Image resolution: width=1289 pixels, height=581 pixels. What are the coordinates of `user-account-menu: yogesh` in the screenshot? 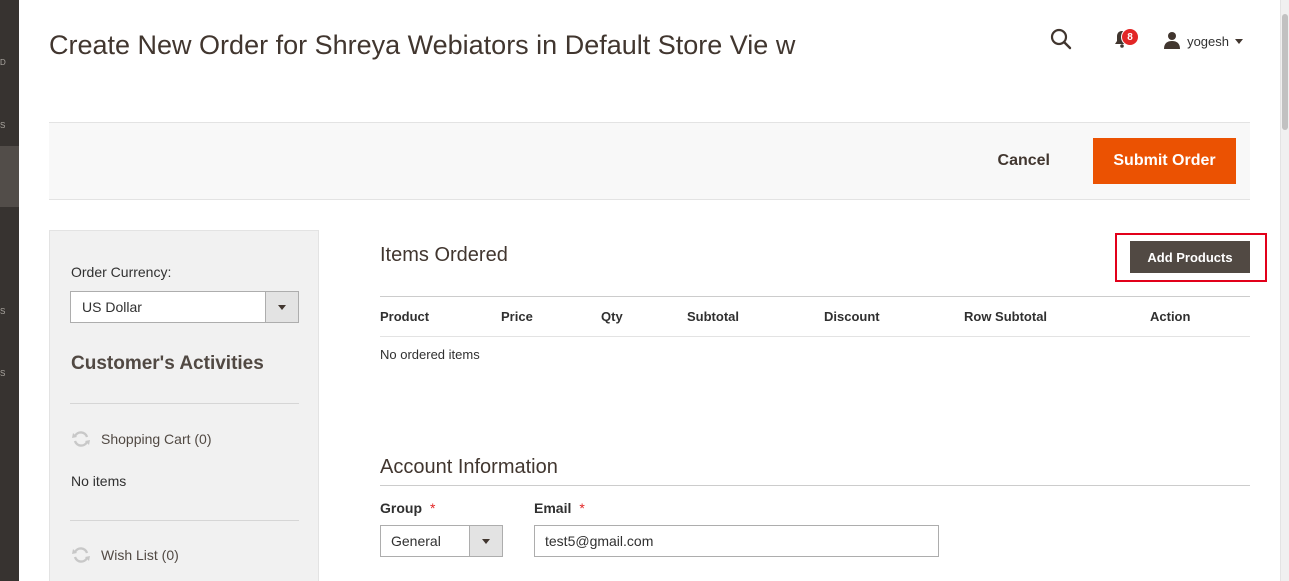 It's located at (1203, 41).